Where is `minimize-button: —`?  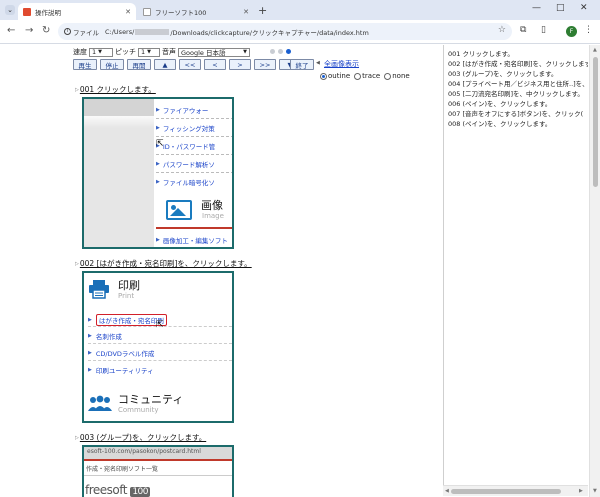
minimize-button: — is located at coordinates (536, 8).